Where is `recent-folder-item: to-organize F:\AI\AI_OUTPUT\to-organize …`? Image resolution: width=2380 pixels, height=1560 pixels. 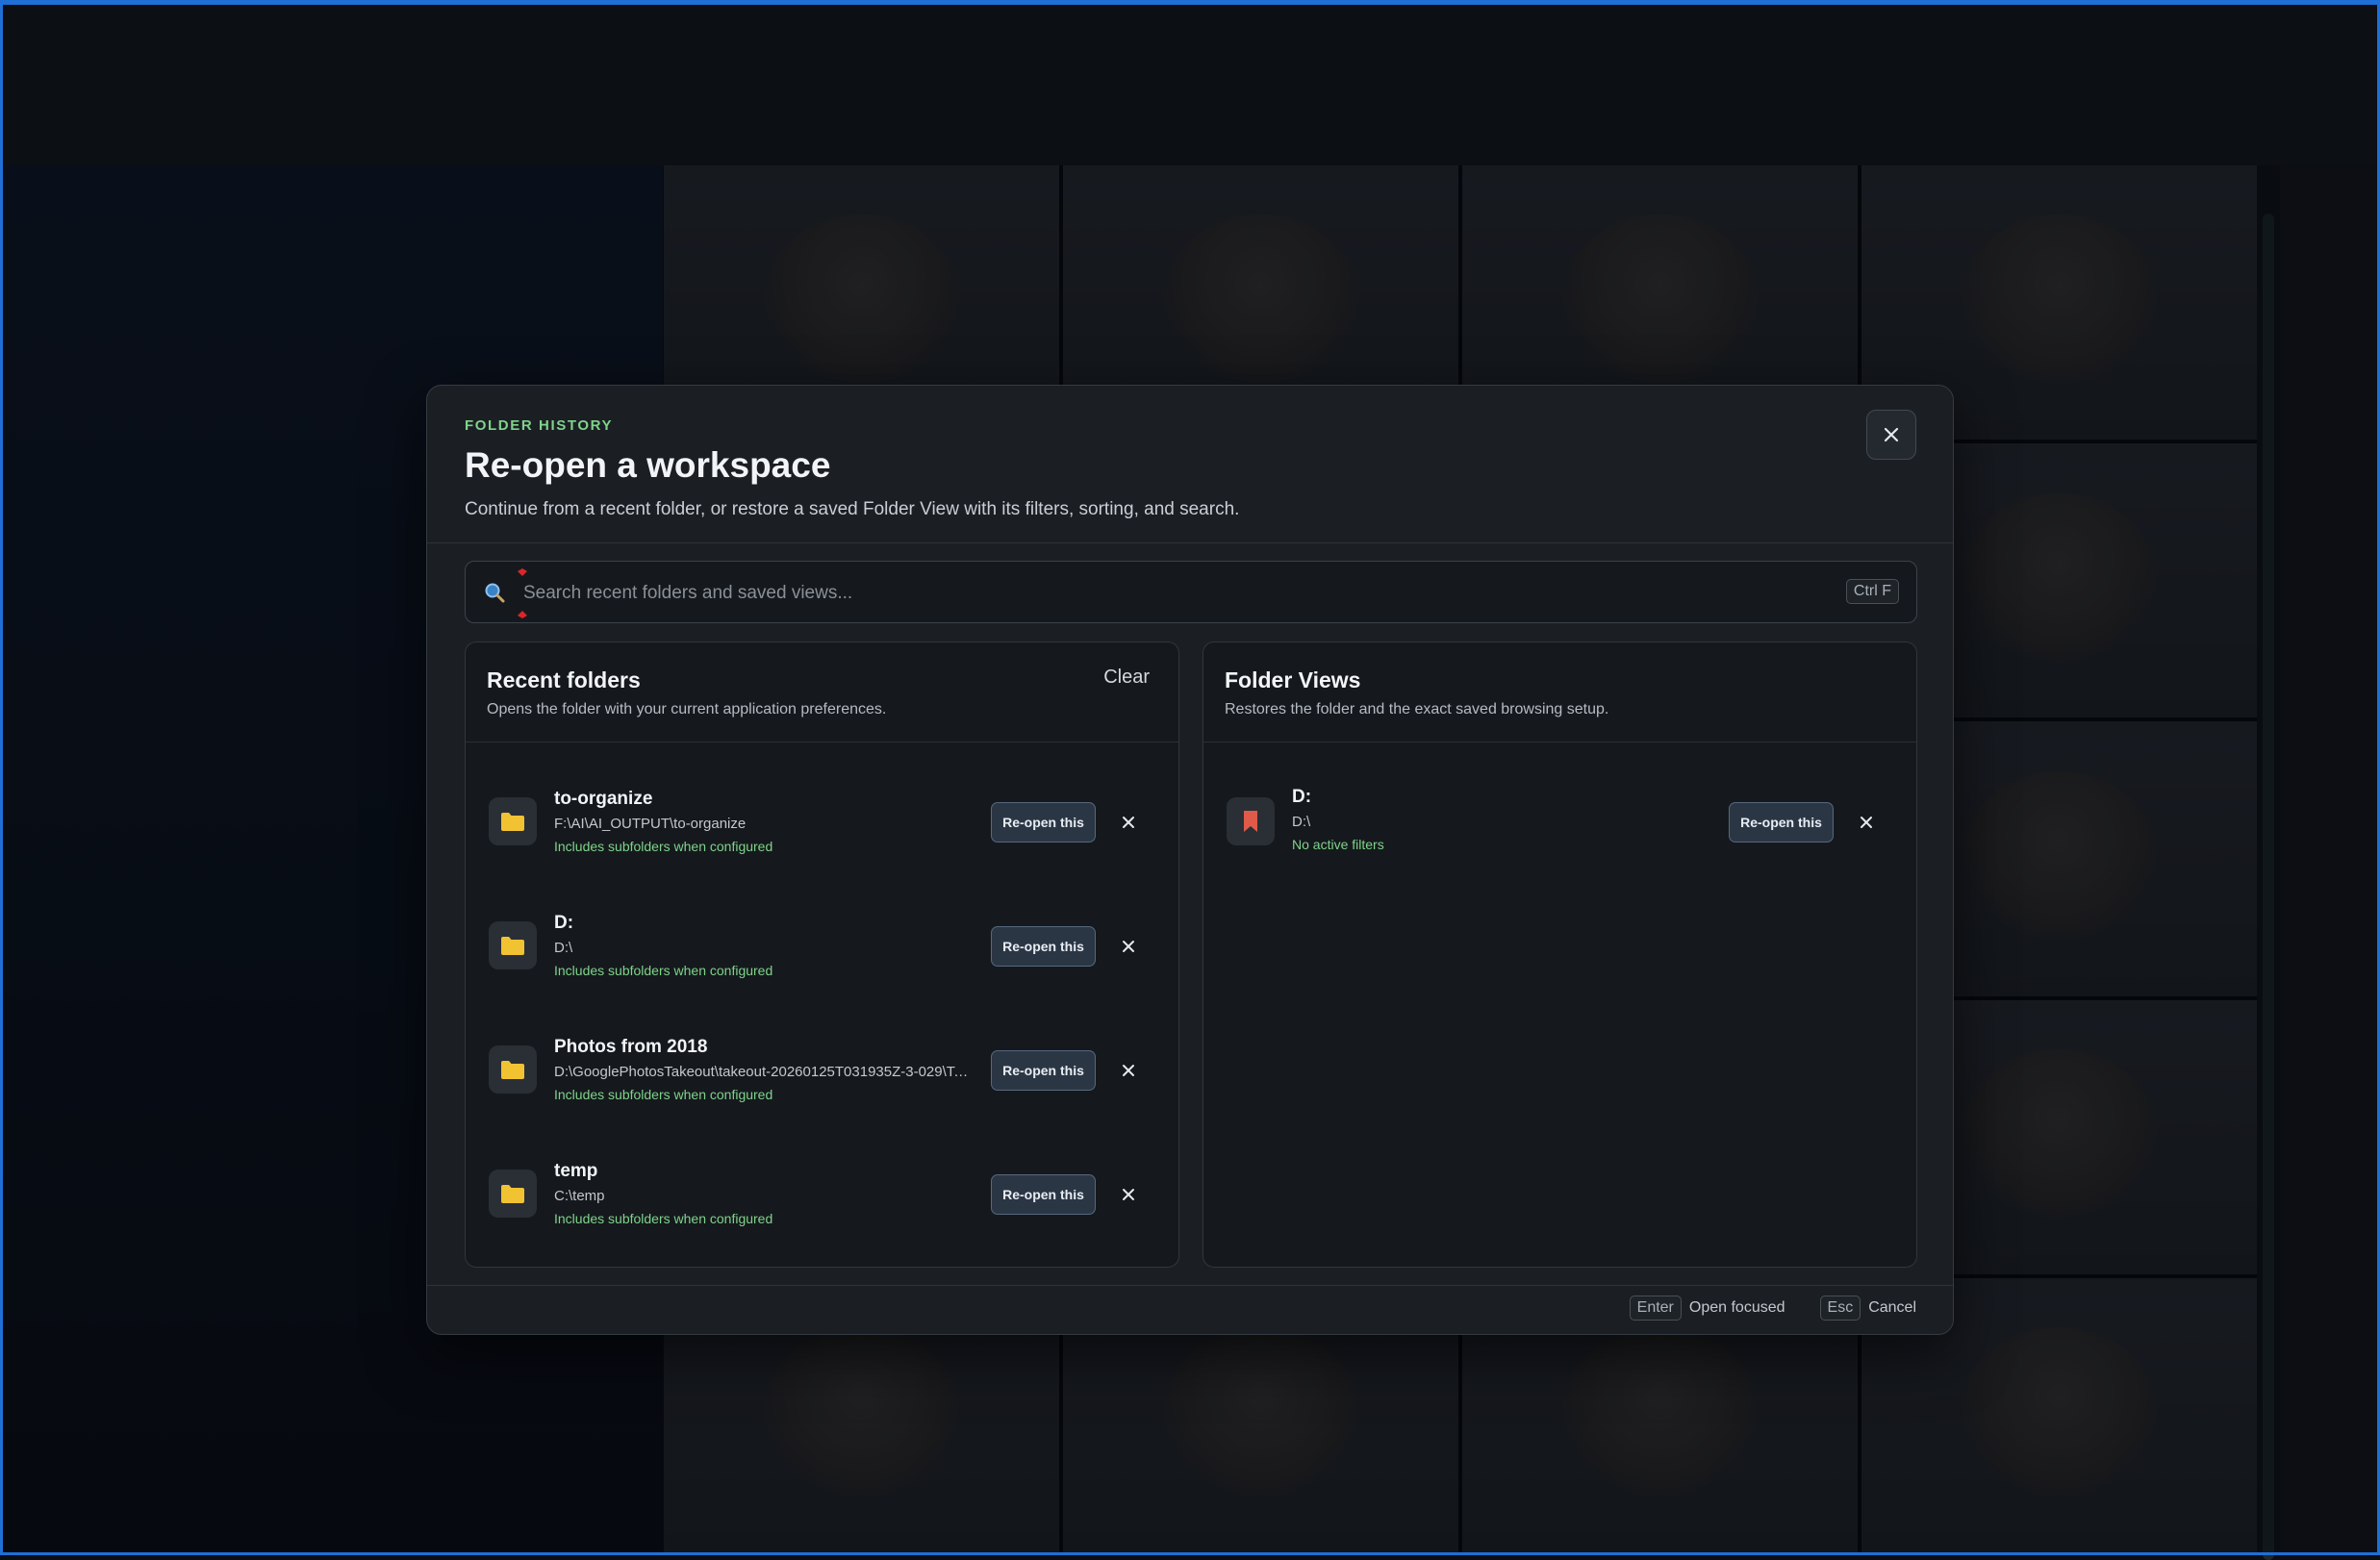 recent-folder-item: to-organize F:\AI\AI_OUTPUT\to-organize … is located at coordinates (822, 818).